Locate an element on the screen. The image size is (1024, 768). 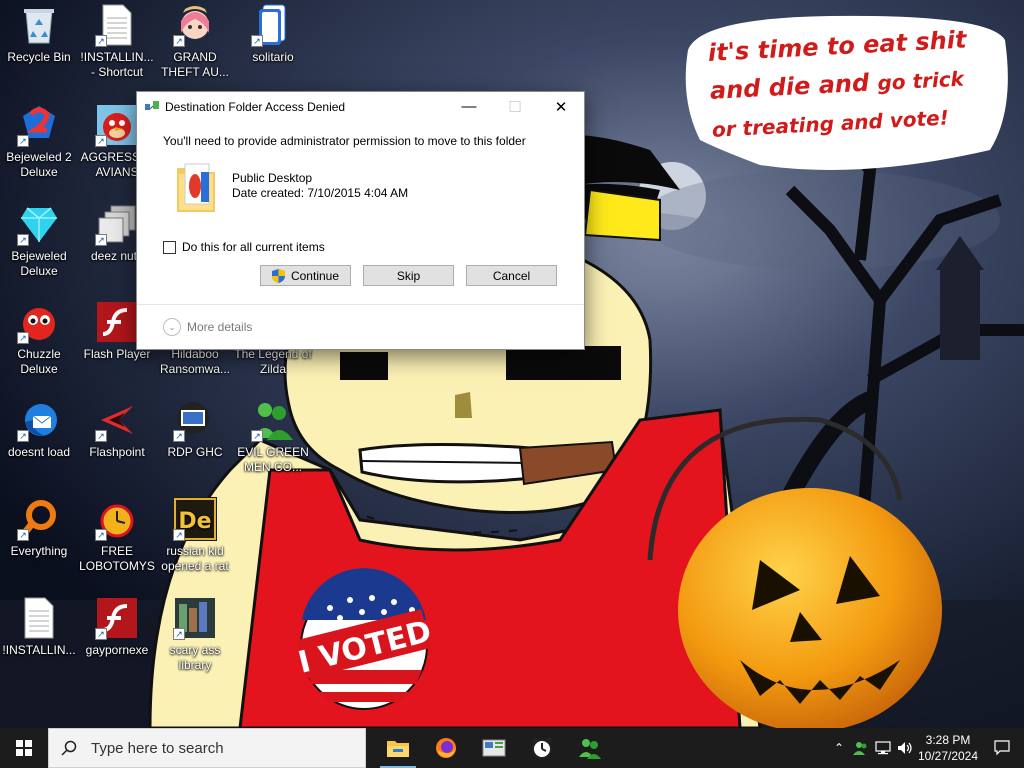
desktop-icon-label: Flashpoint is located at coordinates (117, 452).